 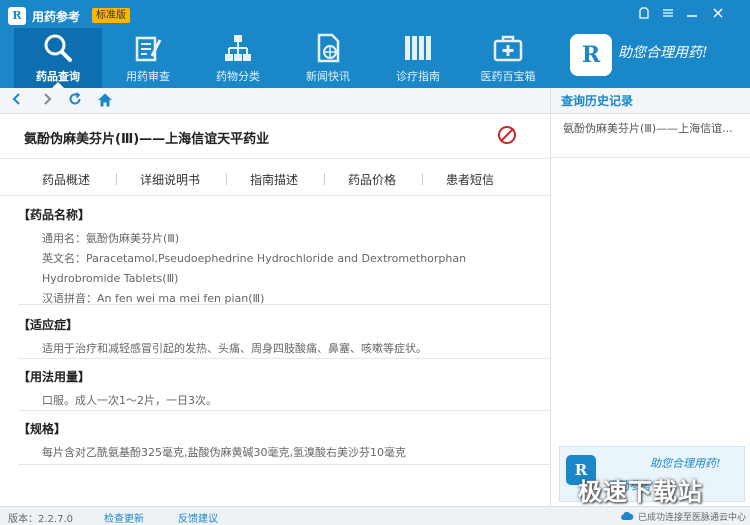 What do you see at coordinates (274, 179) in the screenshot?
I see `tab-guide: 指南描述` at bounding box center [274, 179].